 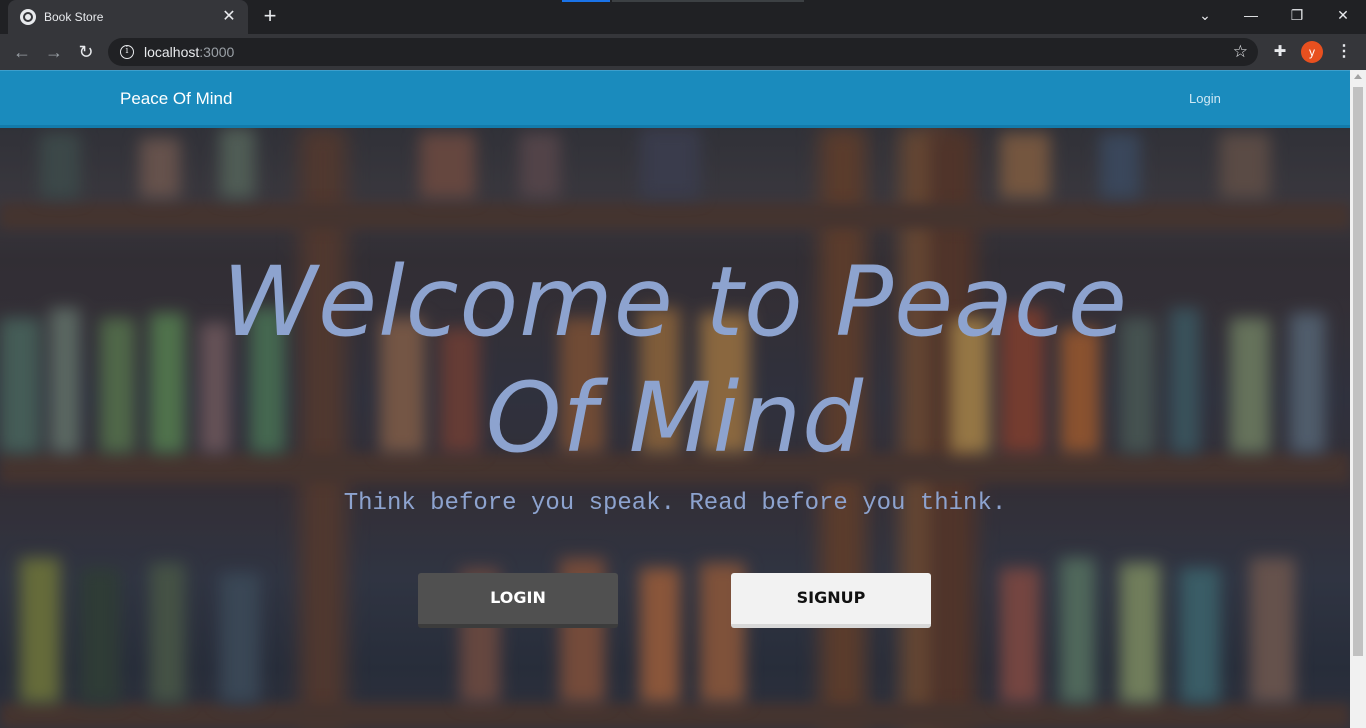 I want to click on bookmark-star-icon: ☆, so click(x=1240, y=52).